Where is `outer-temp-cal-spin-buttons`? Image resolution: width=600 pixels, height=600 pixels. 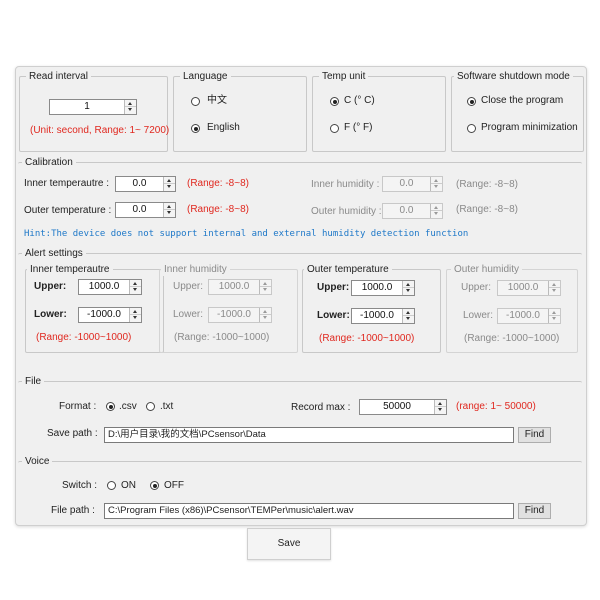
outer-temp-cal-spin-buttons is located at coordinates (169, 210).